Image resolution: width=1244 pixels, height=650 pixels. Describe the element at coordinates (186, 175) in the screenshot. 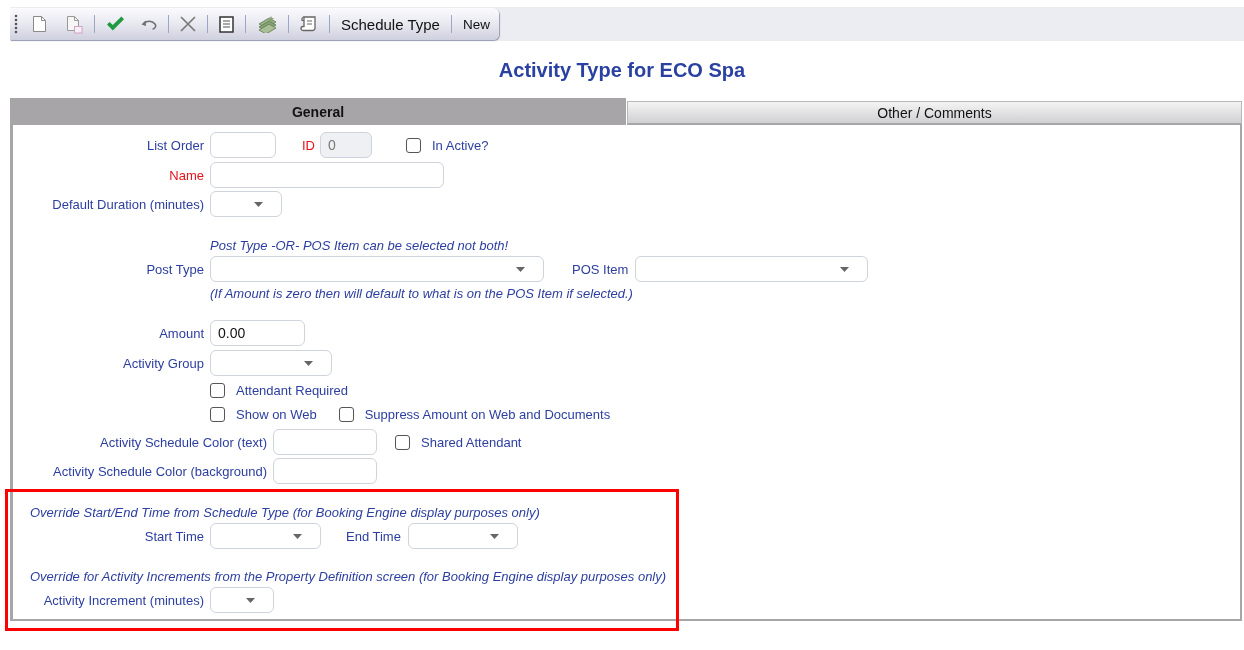

I see `field-label: Name` at that location.